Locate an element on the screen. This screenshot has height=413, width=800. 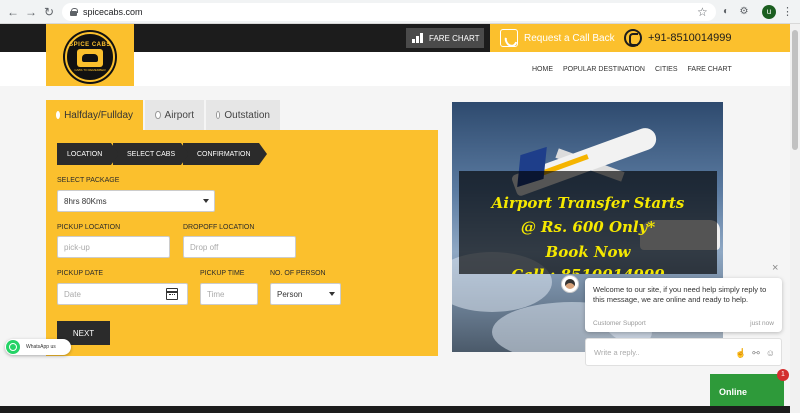
request-callback-button: Request a Call Back is located at coordinates (557, 38).